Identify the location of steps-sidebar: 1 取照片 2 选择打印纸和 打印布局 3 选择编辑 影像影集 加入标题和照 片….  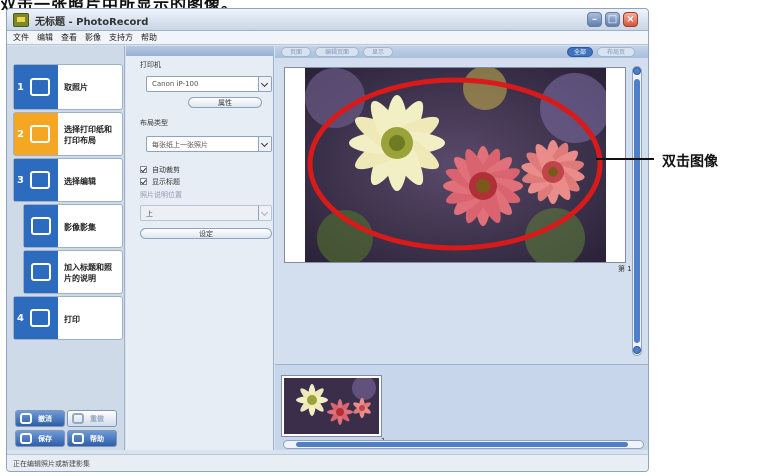
(66, 248).